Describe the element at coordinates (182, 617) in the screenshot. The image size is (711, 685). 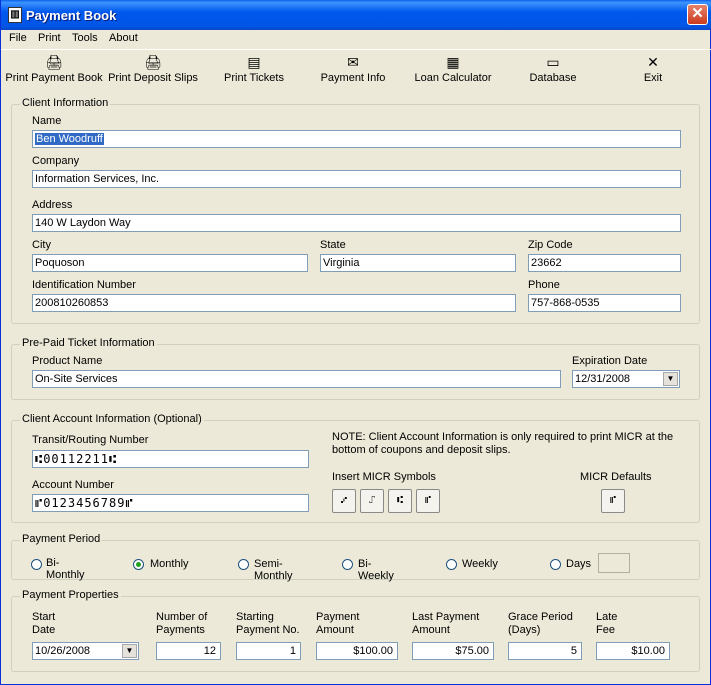
I see `number-of-payments-label-line1: Number of` at that location.